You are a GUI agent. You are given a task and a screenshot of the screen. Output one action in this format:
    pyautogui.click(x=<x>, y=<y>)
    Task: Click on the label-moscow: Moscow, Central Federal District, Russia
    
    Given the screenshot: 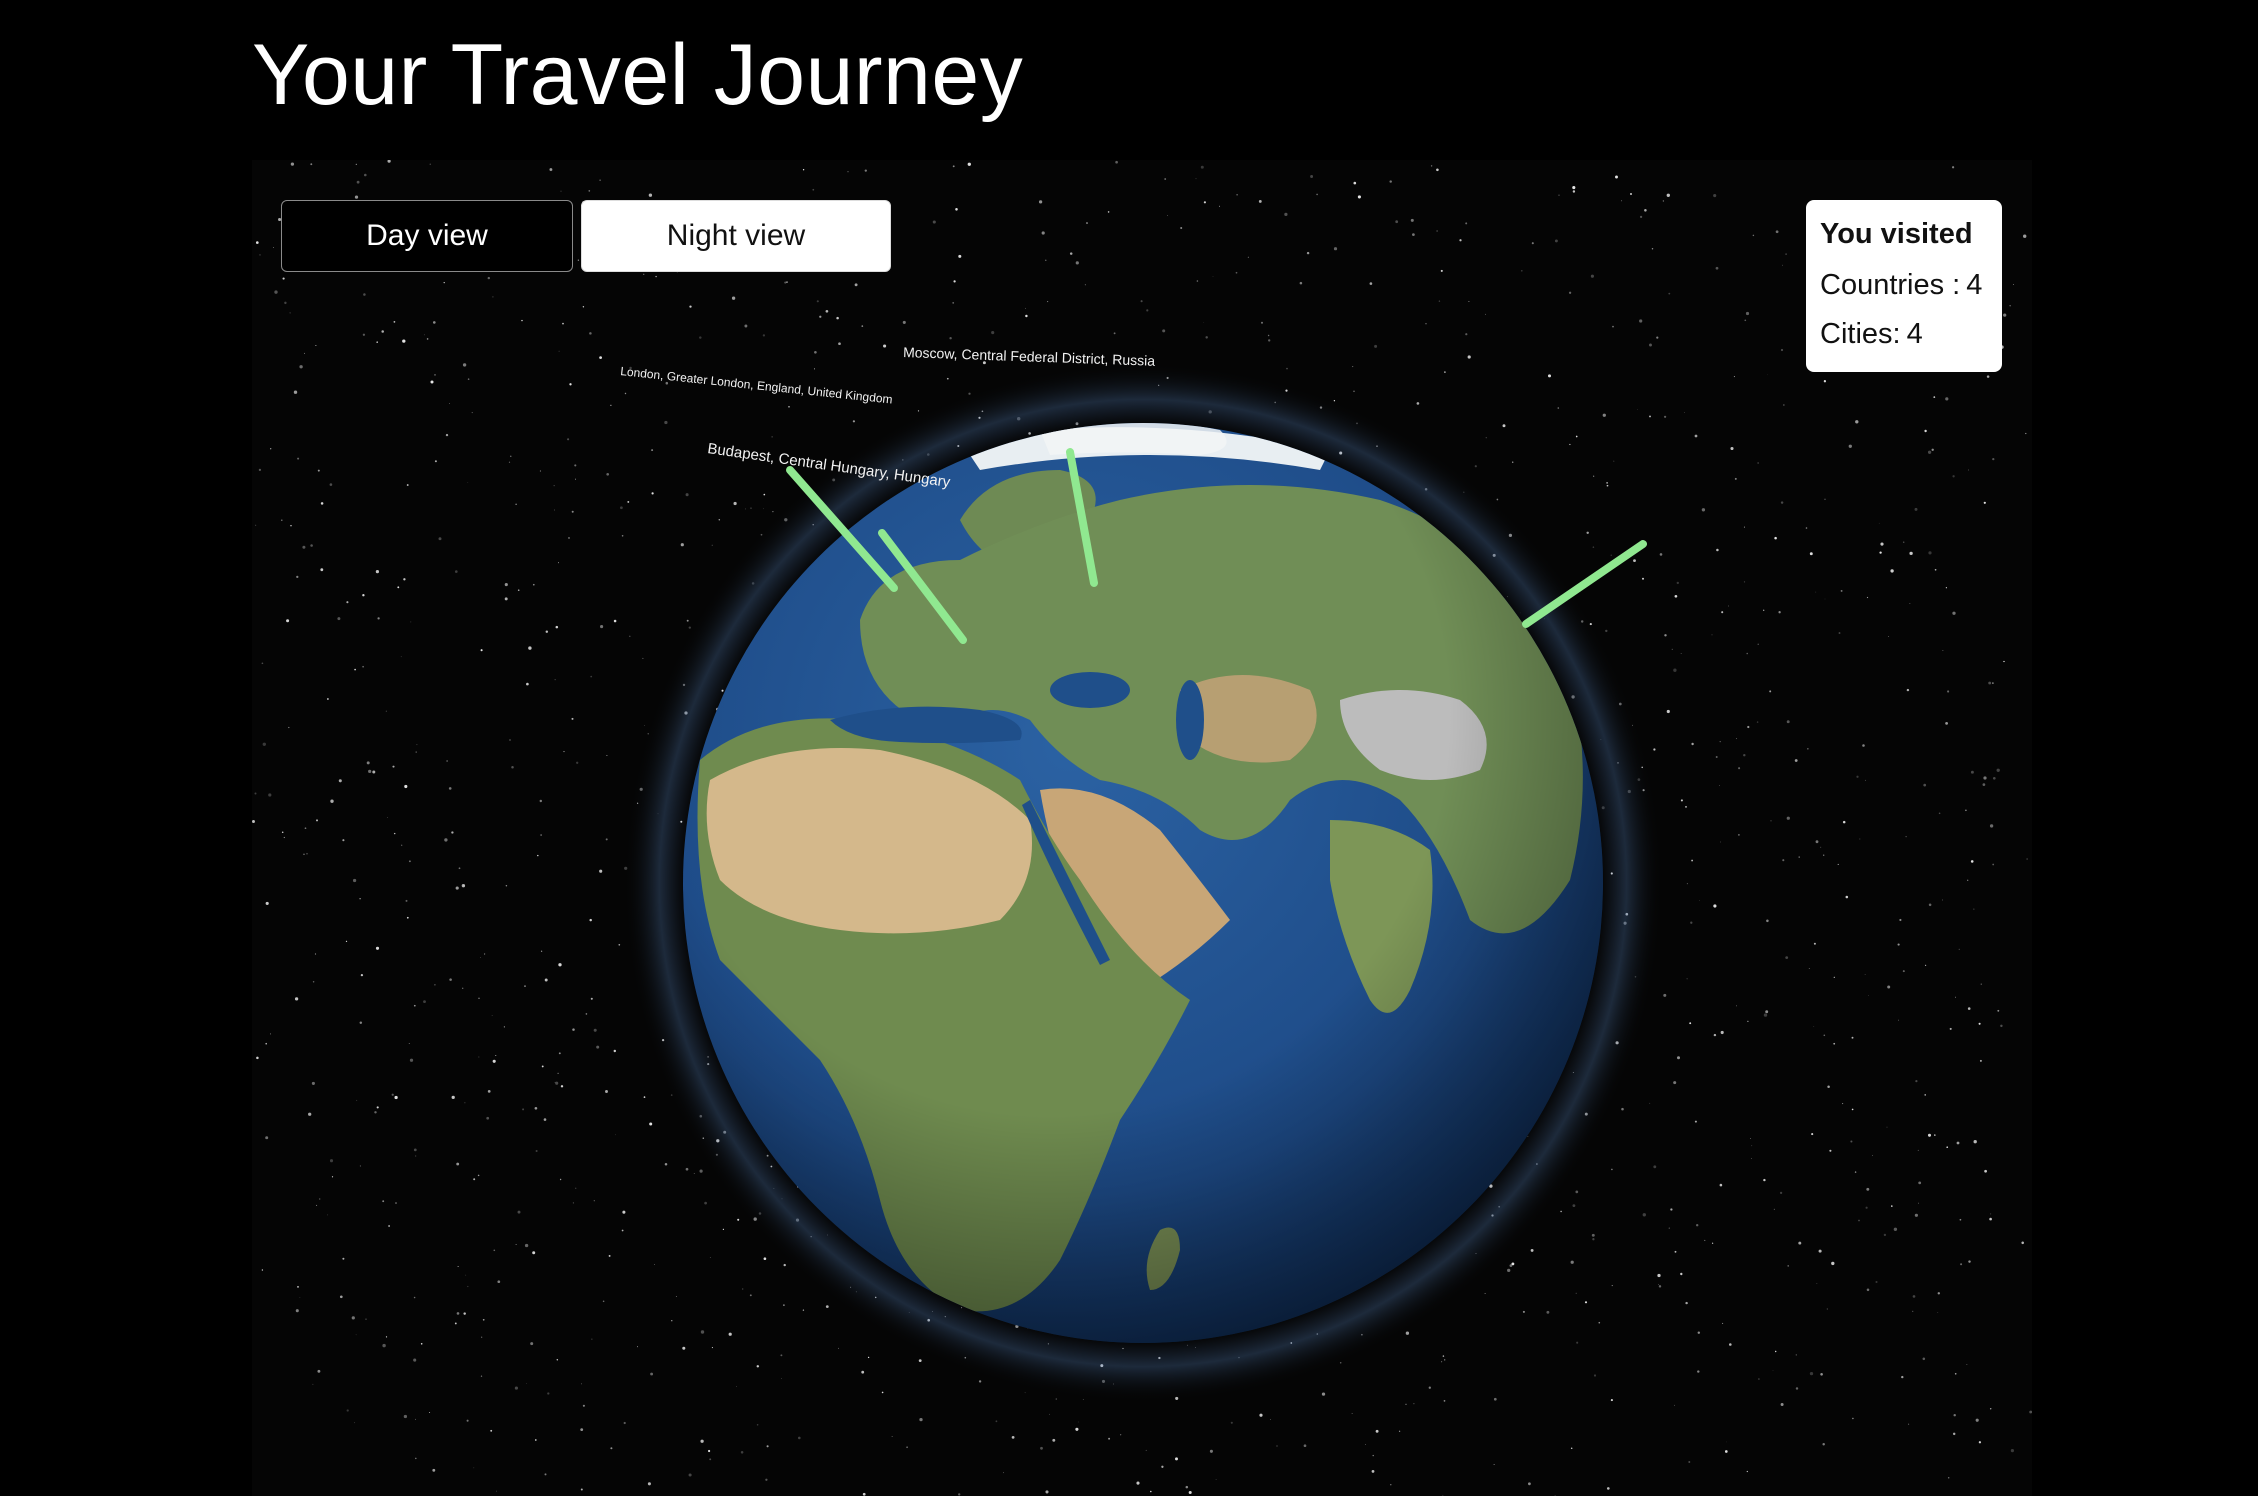 What is the action you would take?
    pyautogui.click(x=1029, y=356)
    